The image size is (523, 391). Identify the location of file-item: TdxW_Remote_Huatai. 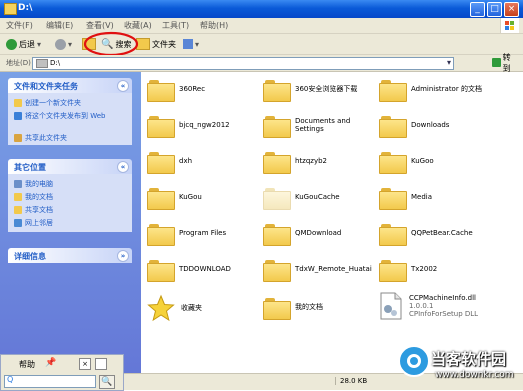
(317, 270).